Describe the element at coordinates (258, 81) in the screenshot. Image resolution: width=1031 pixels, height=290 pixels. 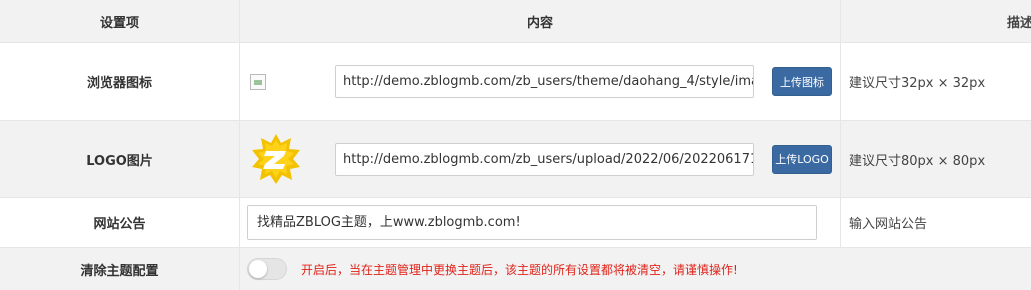
I see `broken-image-icon` at that location.